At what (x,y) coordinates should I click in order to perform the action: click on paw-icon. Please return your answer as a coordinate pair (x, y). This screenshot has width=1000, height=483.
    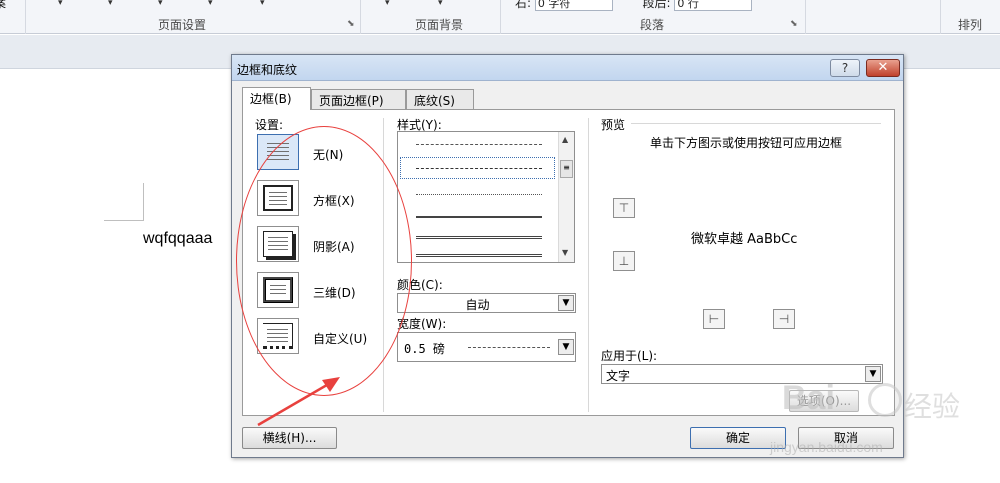
    Looking at the image, I should click on (885, 400).